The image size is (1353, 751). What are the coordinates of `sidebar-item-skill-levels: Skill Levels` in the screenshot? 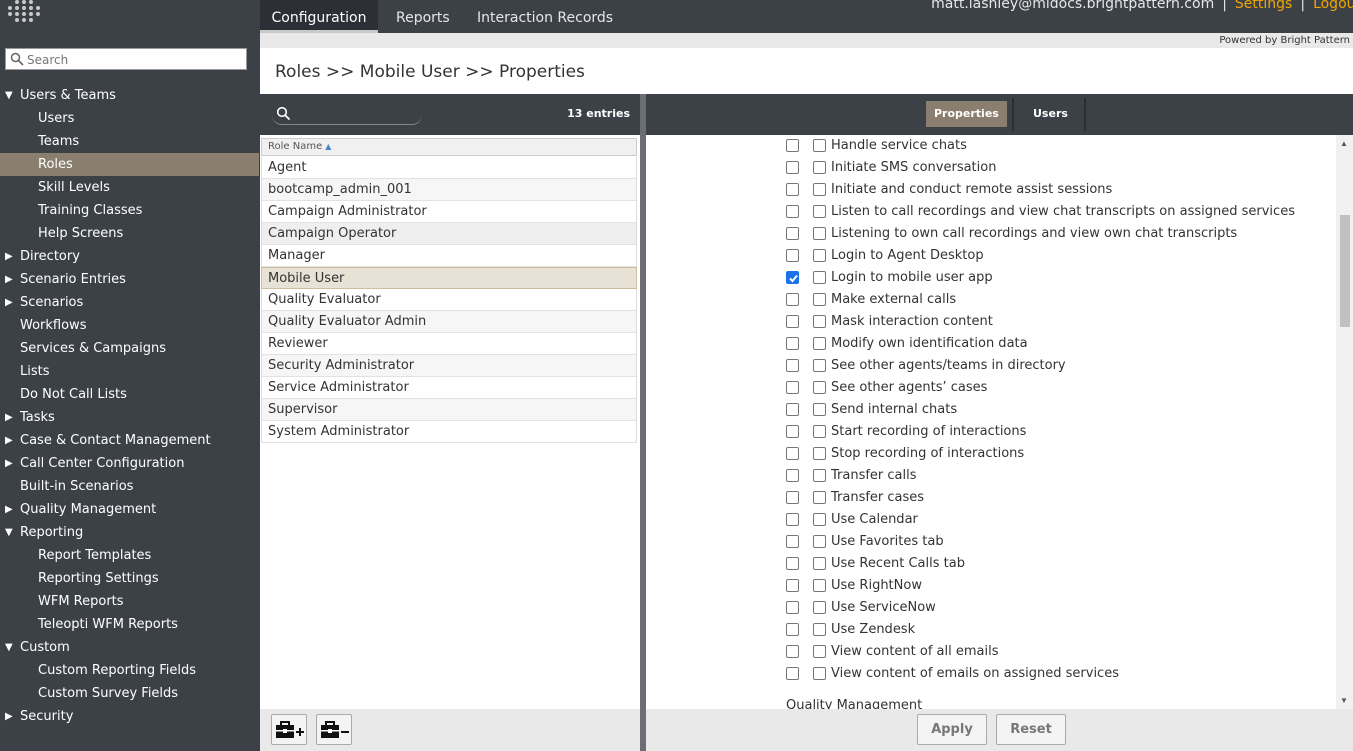 It's located at (129, 187).